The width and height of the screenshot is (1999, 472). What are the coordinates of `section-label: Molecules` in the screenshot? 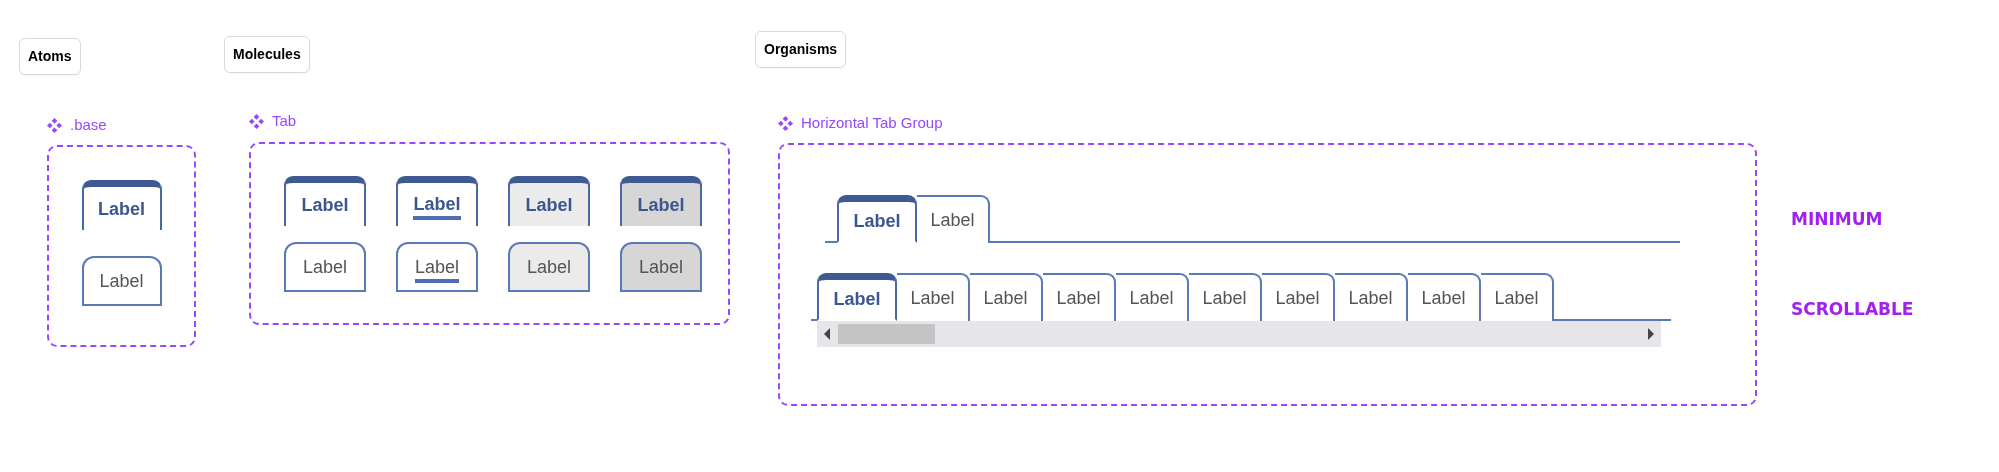 It's located at (267, 54).